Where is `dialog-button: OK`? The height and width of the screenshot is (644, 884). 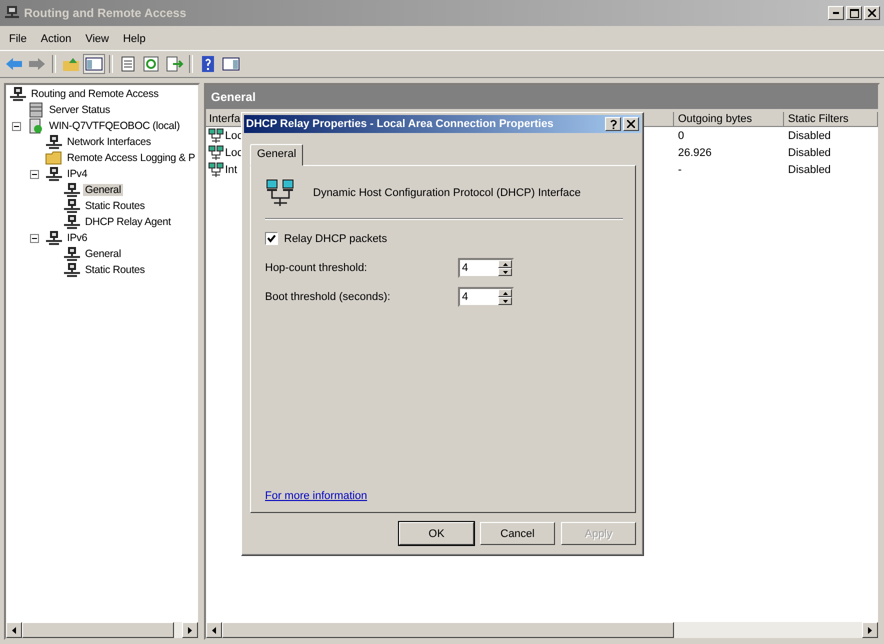
dialog-button: OK is located at coordinates (436, 533).